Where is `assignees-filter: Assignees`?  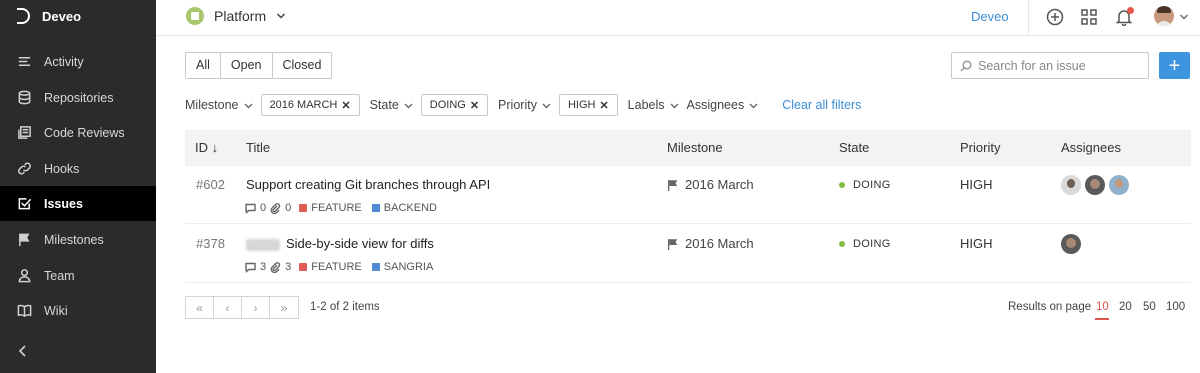 assignees-filter: Assignees is located at coordinates (723, 105).